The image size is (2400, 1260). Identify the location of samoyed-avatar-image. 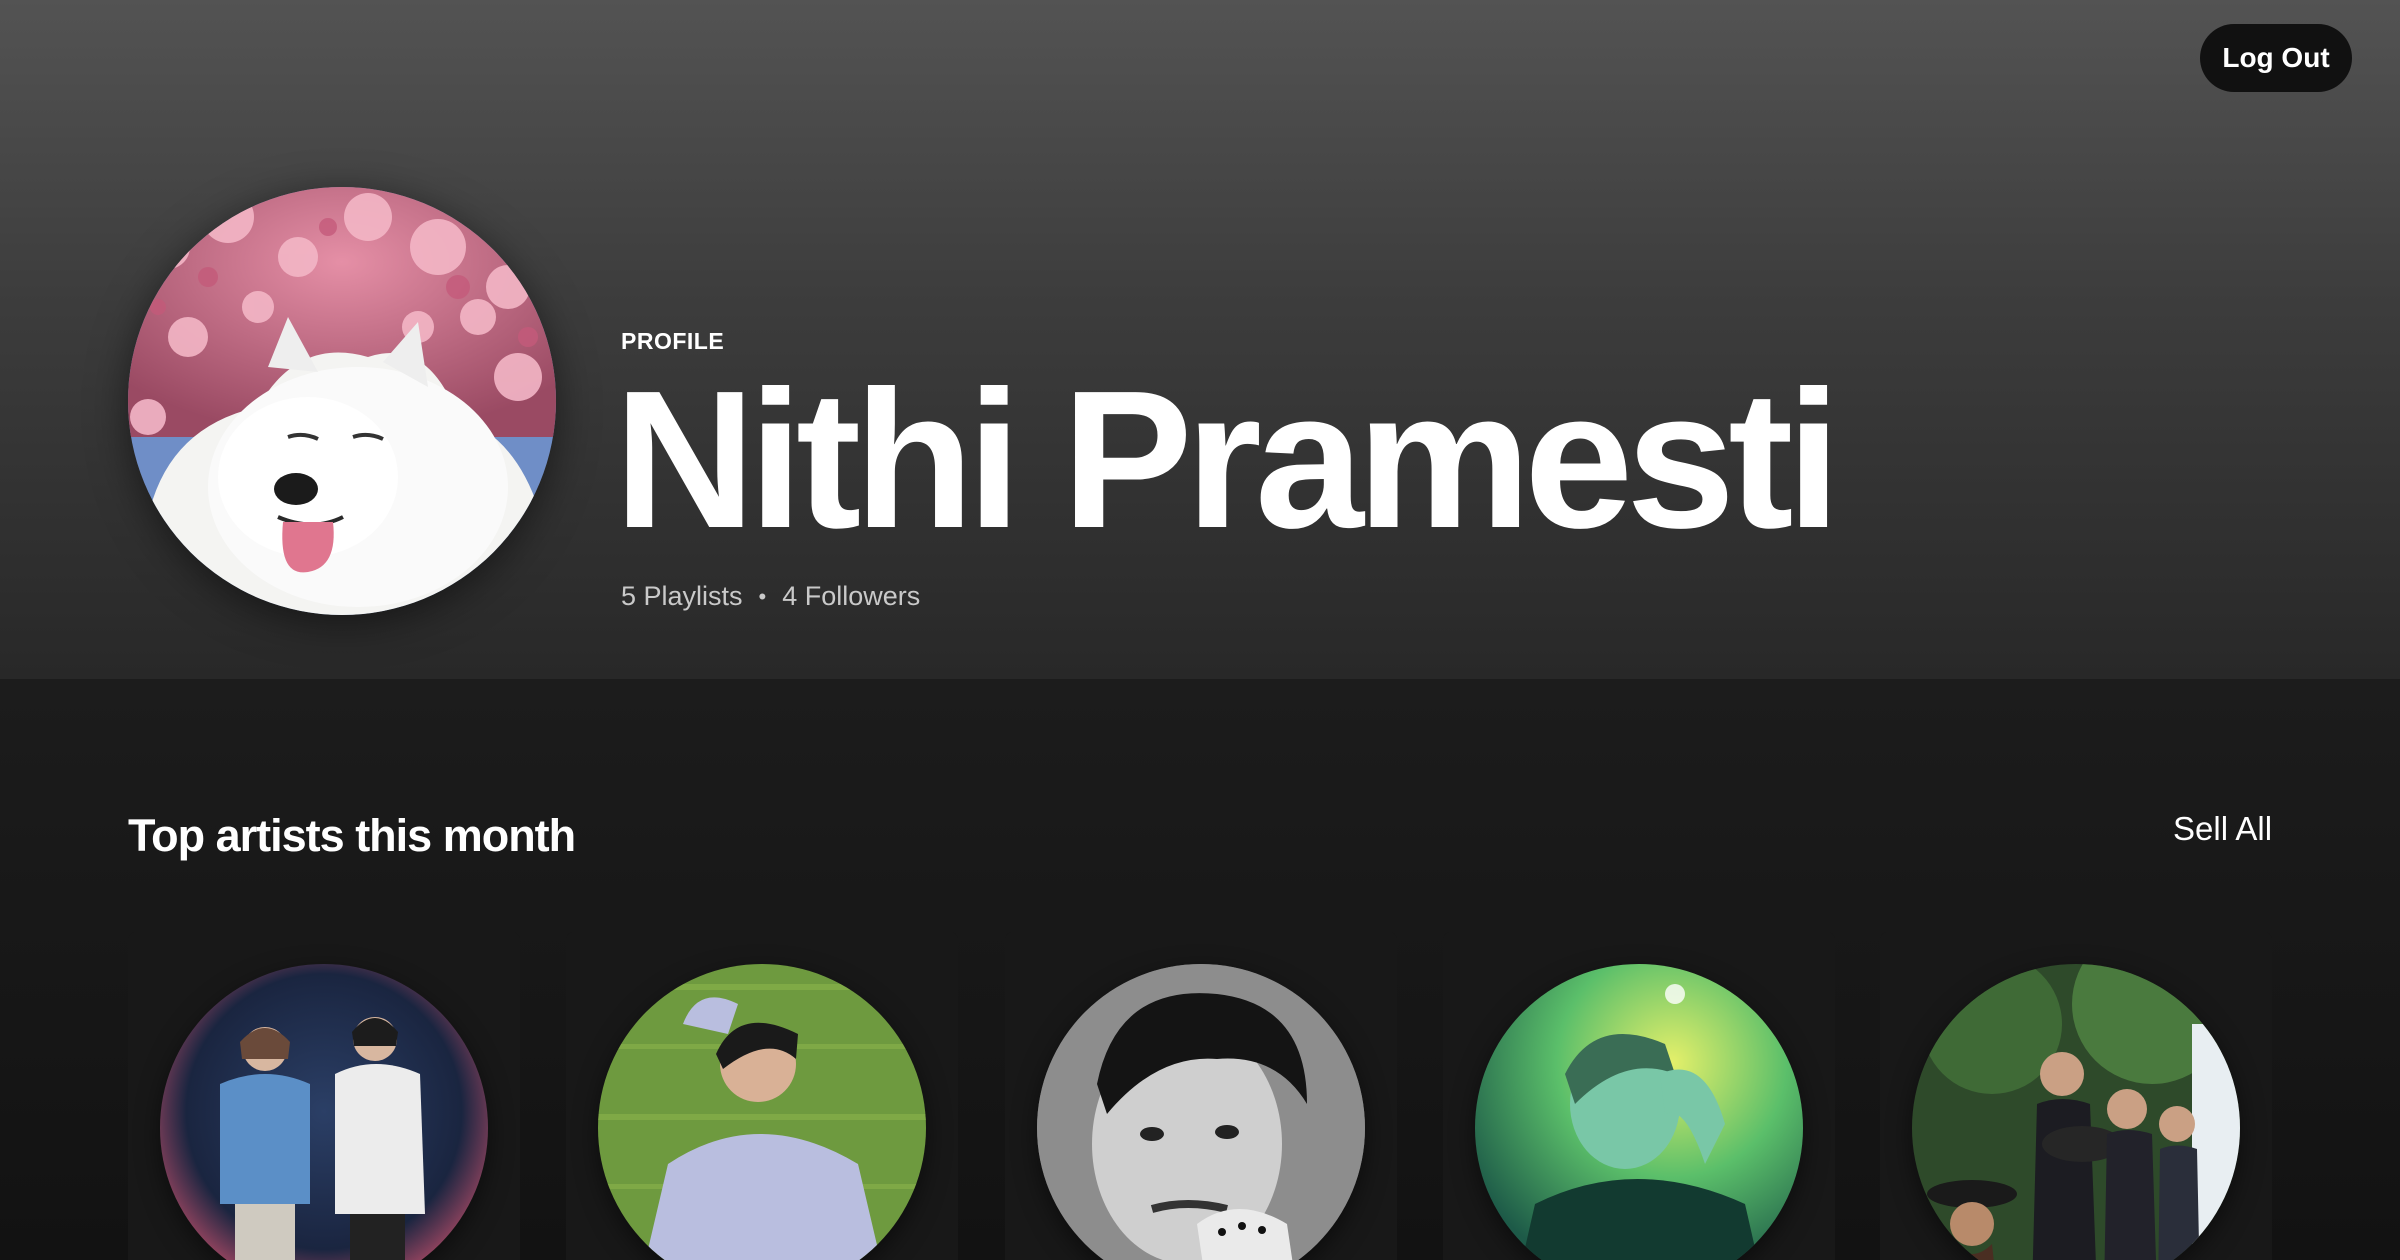
(342, 401).